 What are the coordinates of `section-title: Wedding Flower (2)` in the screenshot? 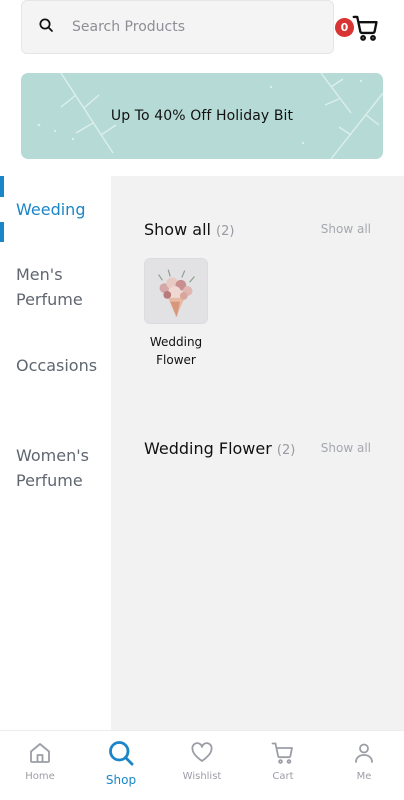 It's located at (219, 448).